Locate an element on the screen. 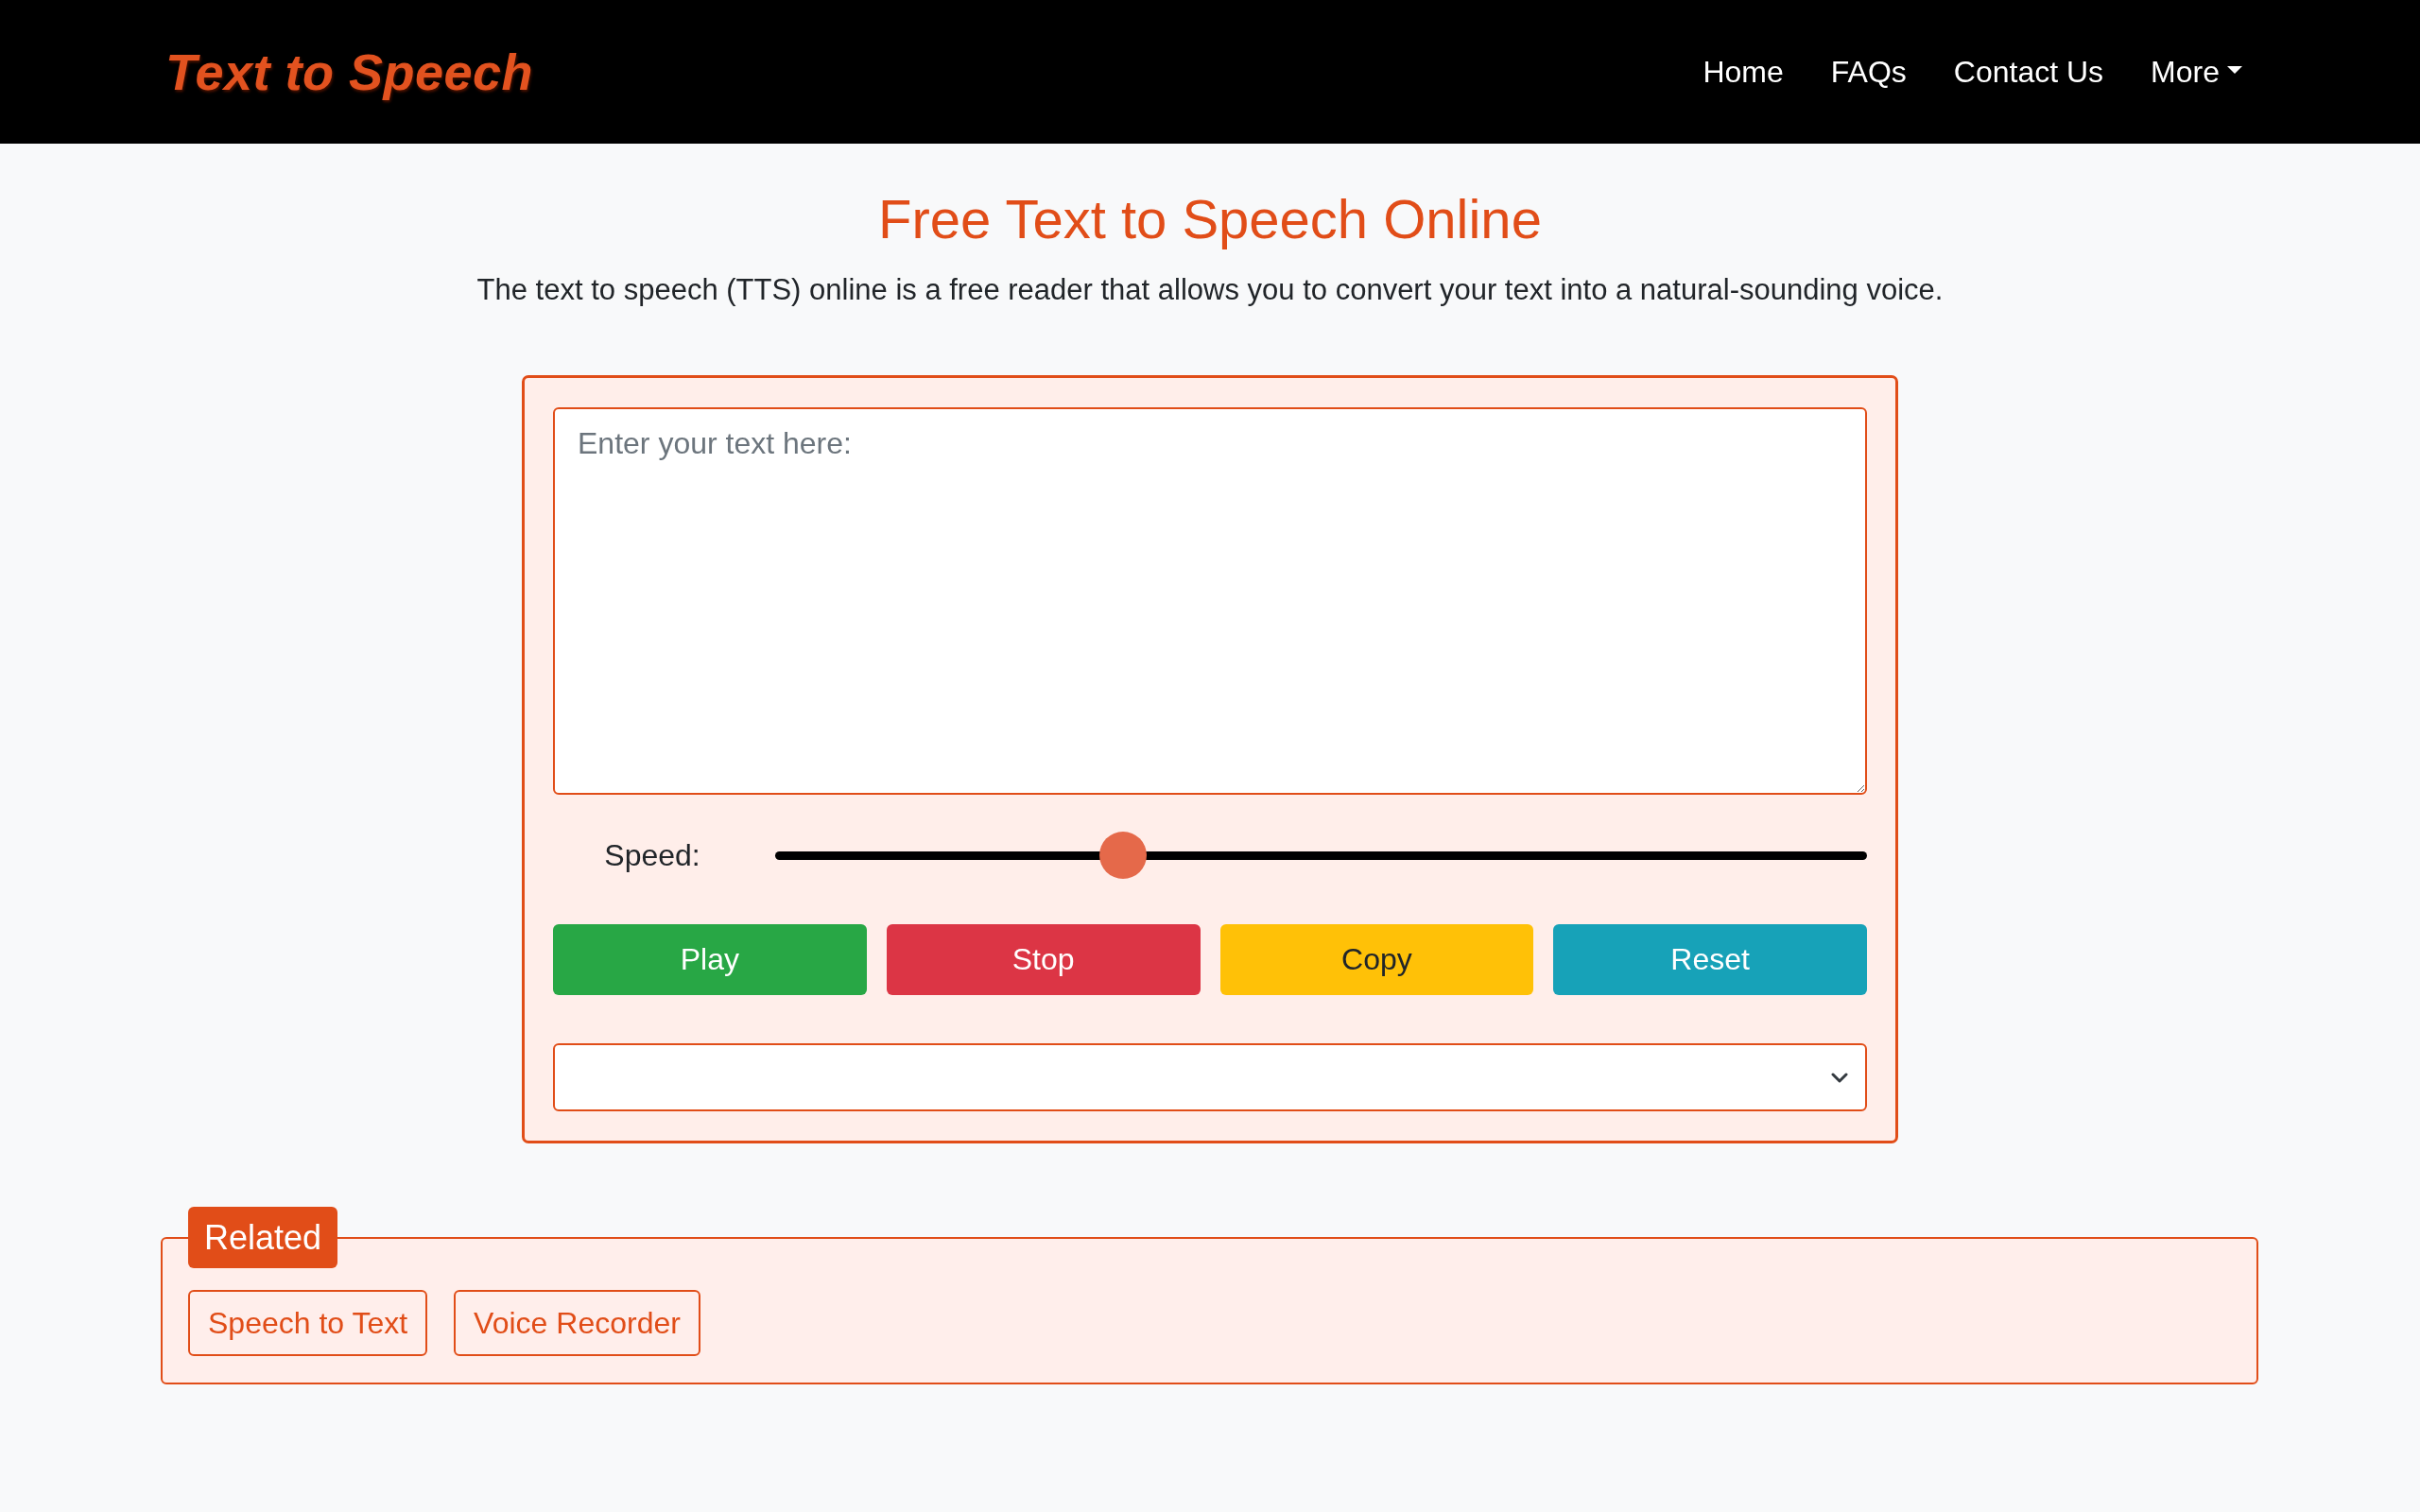 Image resolution: width=2420 pixels, height=1512 pixels. chevron-down-icon is located at coordinates (1839, 1077).